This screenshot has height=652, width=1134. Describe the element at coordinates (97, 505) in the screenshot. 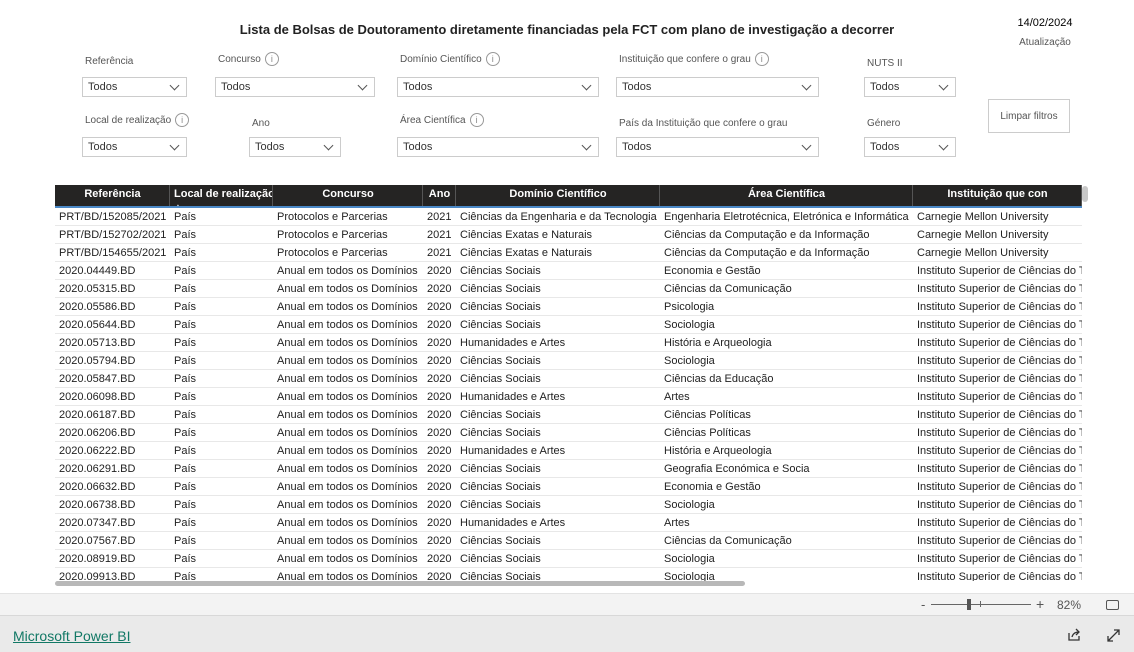

I see `table-cell: 2020.06738.BD` at that location.